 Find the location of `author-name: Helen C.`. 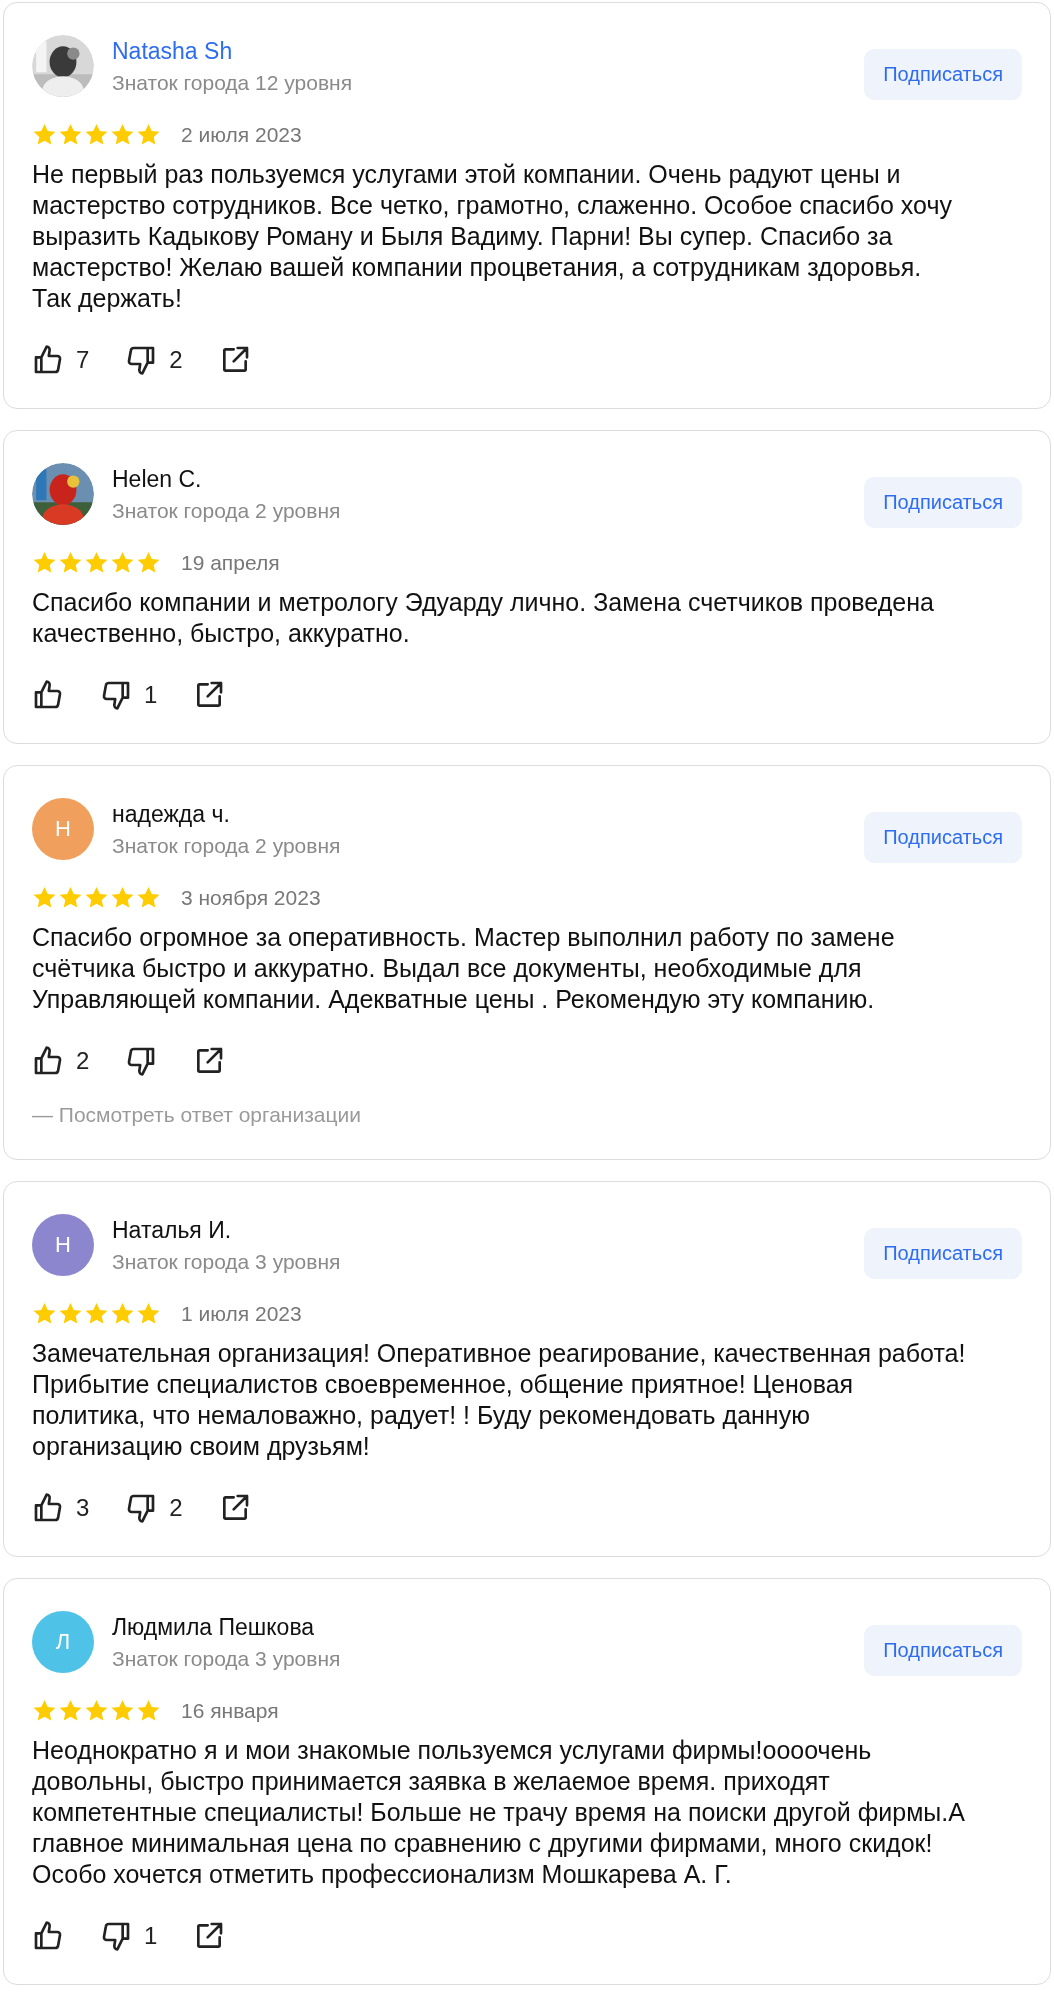

author-name: Helen C. is located at coordinates (157, 479).